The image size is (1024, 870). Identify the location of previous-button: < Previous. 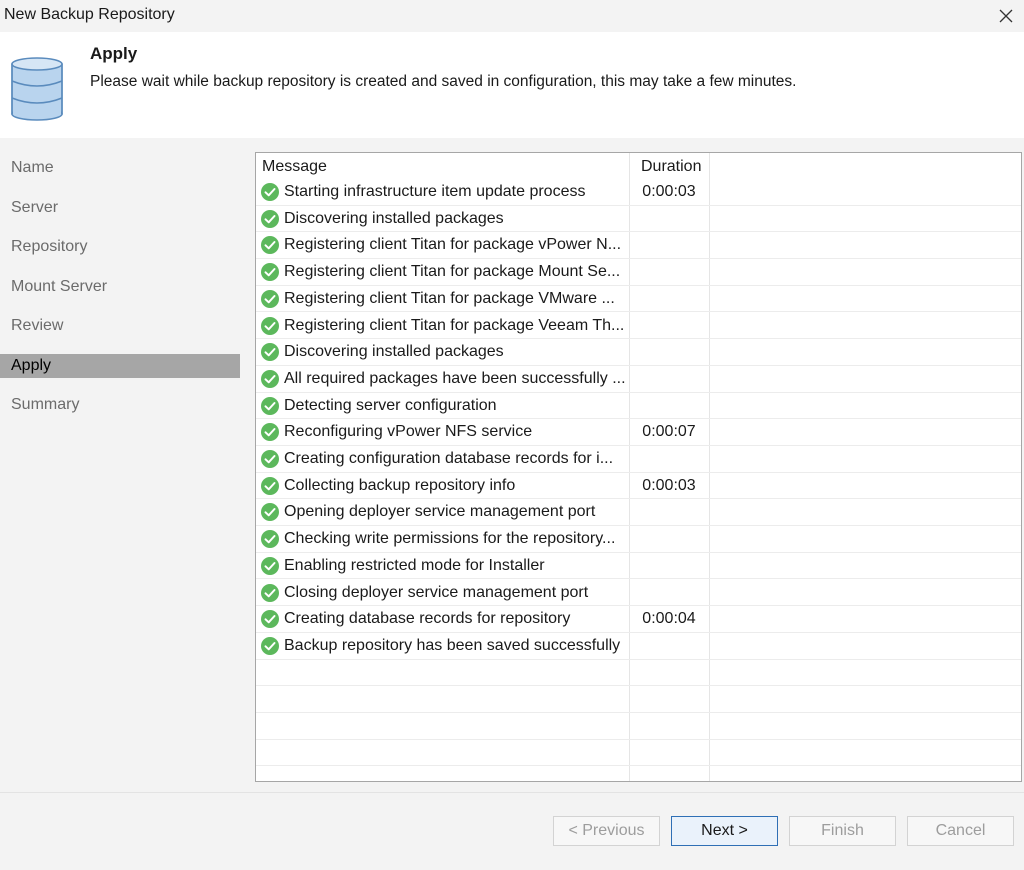
(606, 831).